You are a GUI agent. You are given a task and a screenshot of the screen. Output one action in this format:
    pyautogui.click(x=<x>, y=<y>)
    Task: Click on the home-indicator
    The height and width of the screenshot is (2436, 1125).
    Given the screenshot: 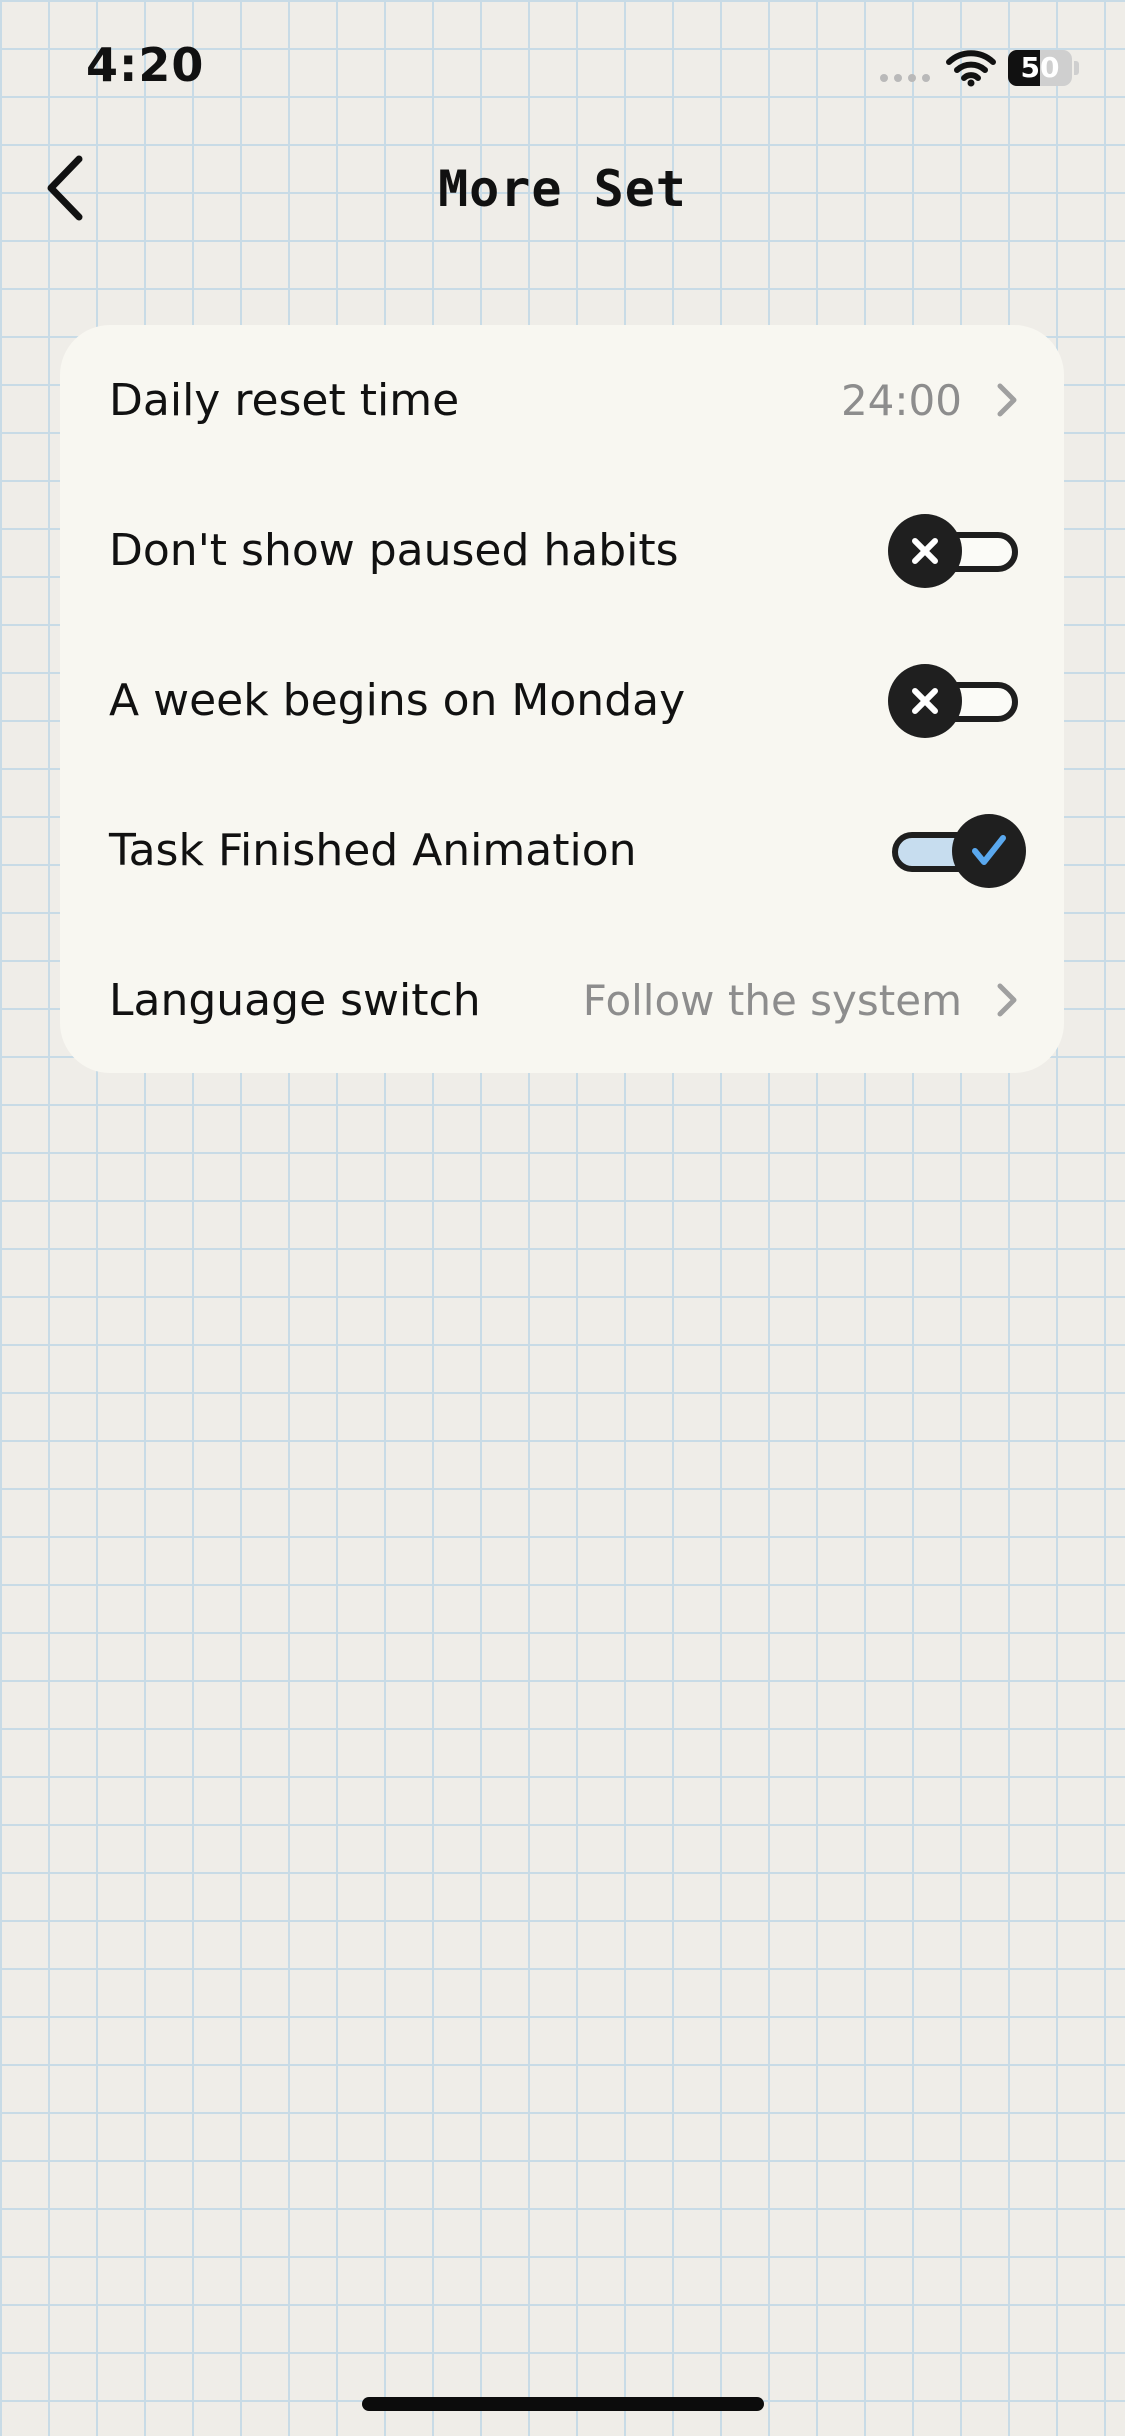 What is the action you would take?
    pyautogui.click(x=563, y=2404)
    